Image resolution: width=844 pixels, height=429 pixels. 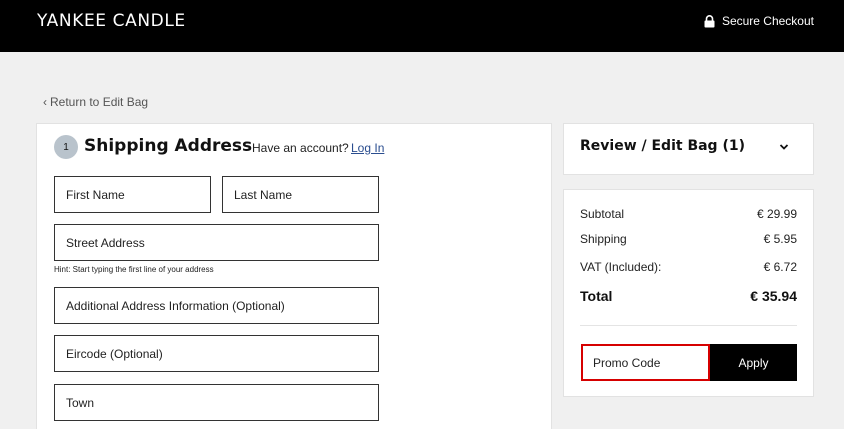 I want to click on chevron-left-icon: ‹, so click(x=45, y=102).